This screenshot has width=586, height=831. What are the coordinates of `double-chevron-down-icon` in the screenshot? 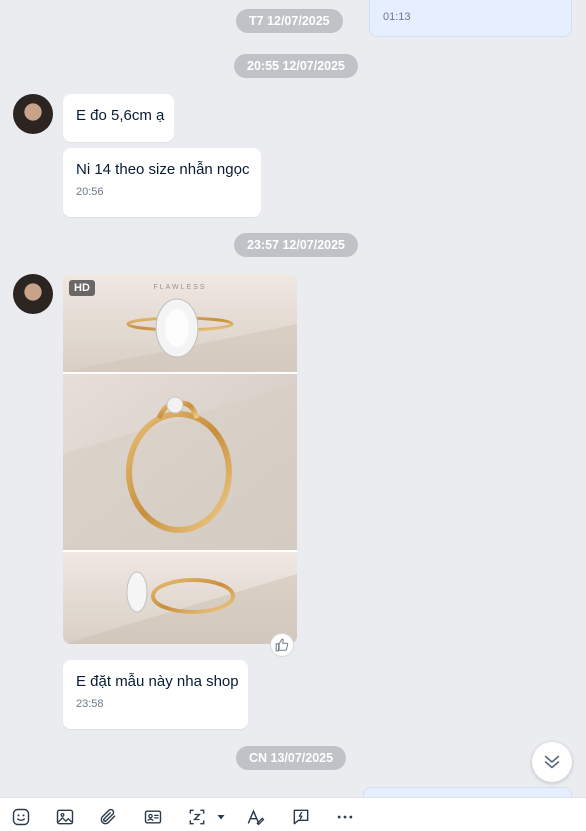 It's located at (552, 762).